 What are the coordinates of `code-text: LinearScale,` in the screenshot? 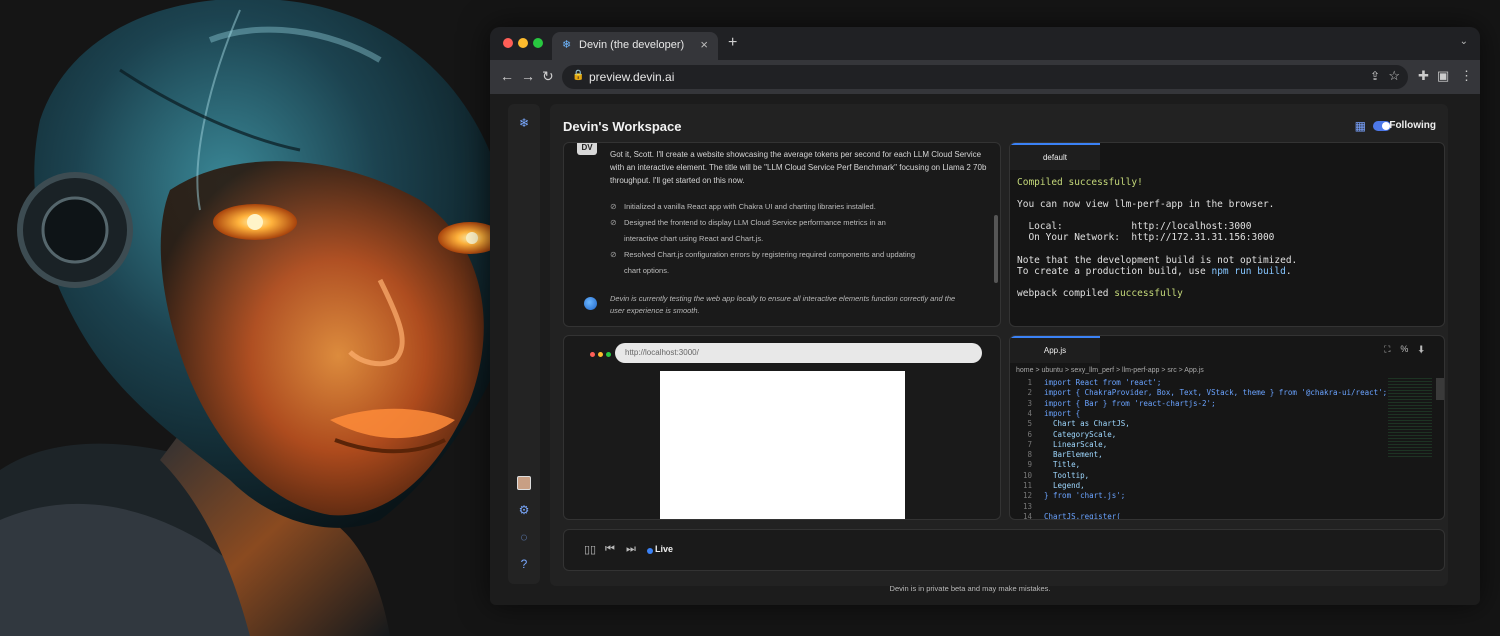 It's located at (1076, 444).